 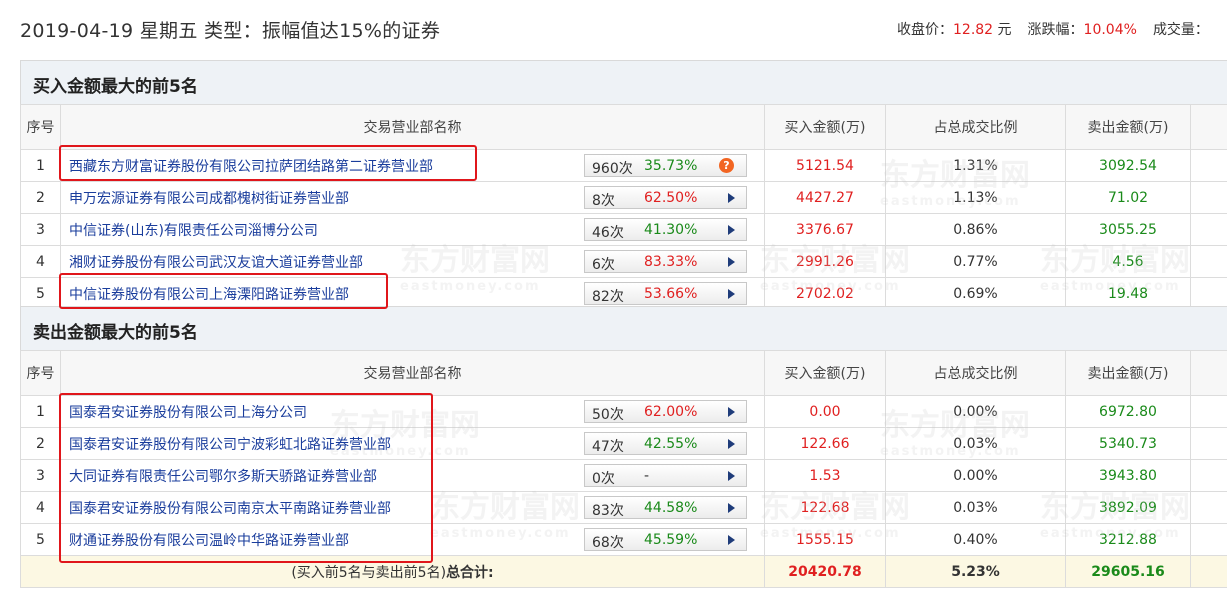 I want to click on buy-amount: 2702.02, so click(x=825, y=293).